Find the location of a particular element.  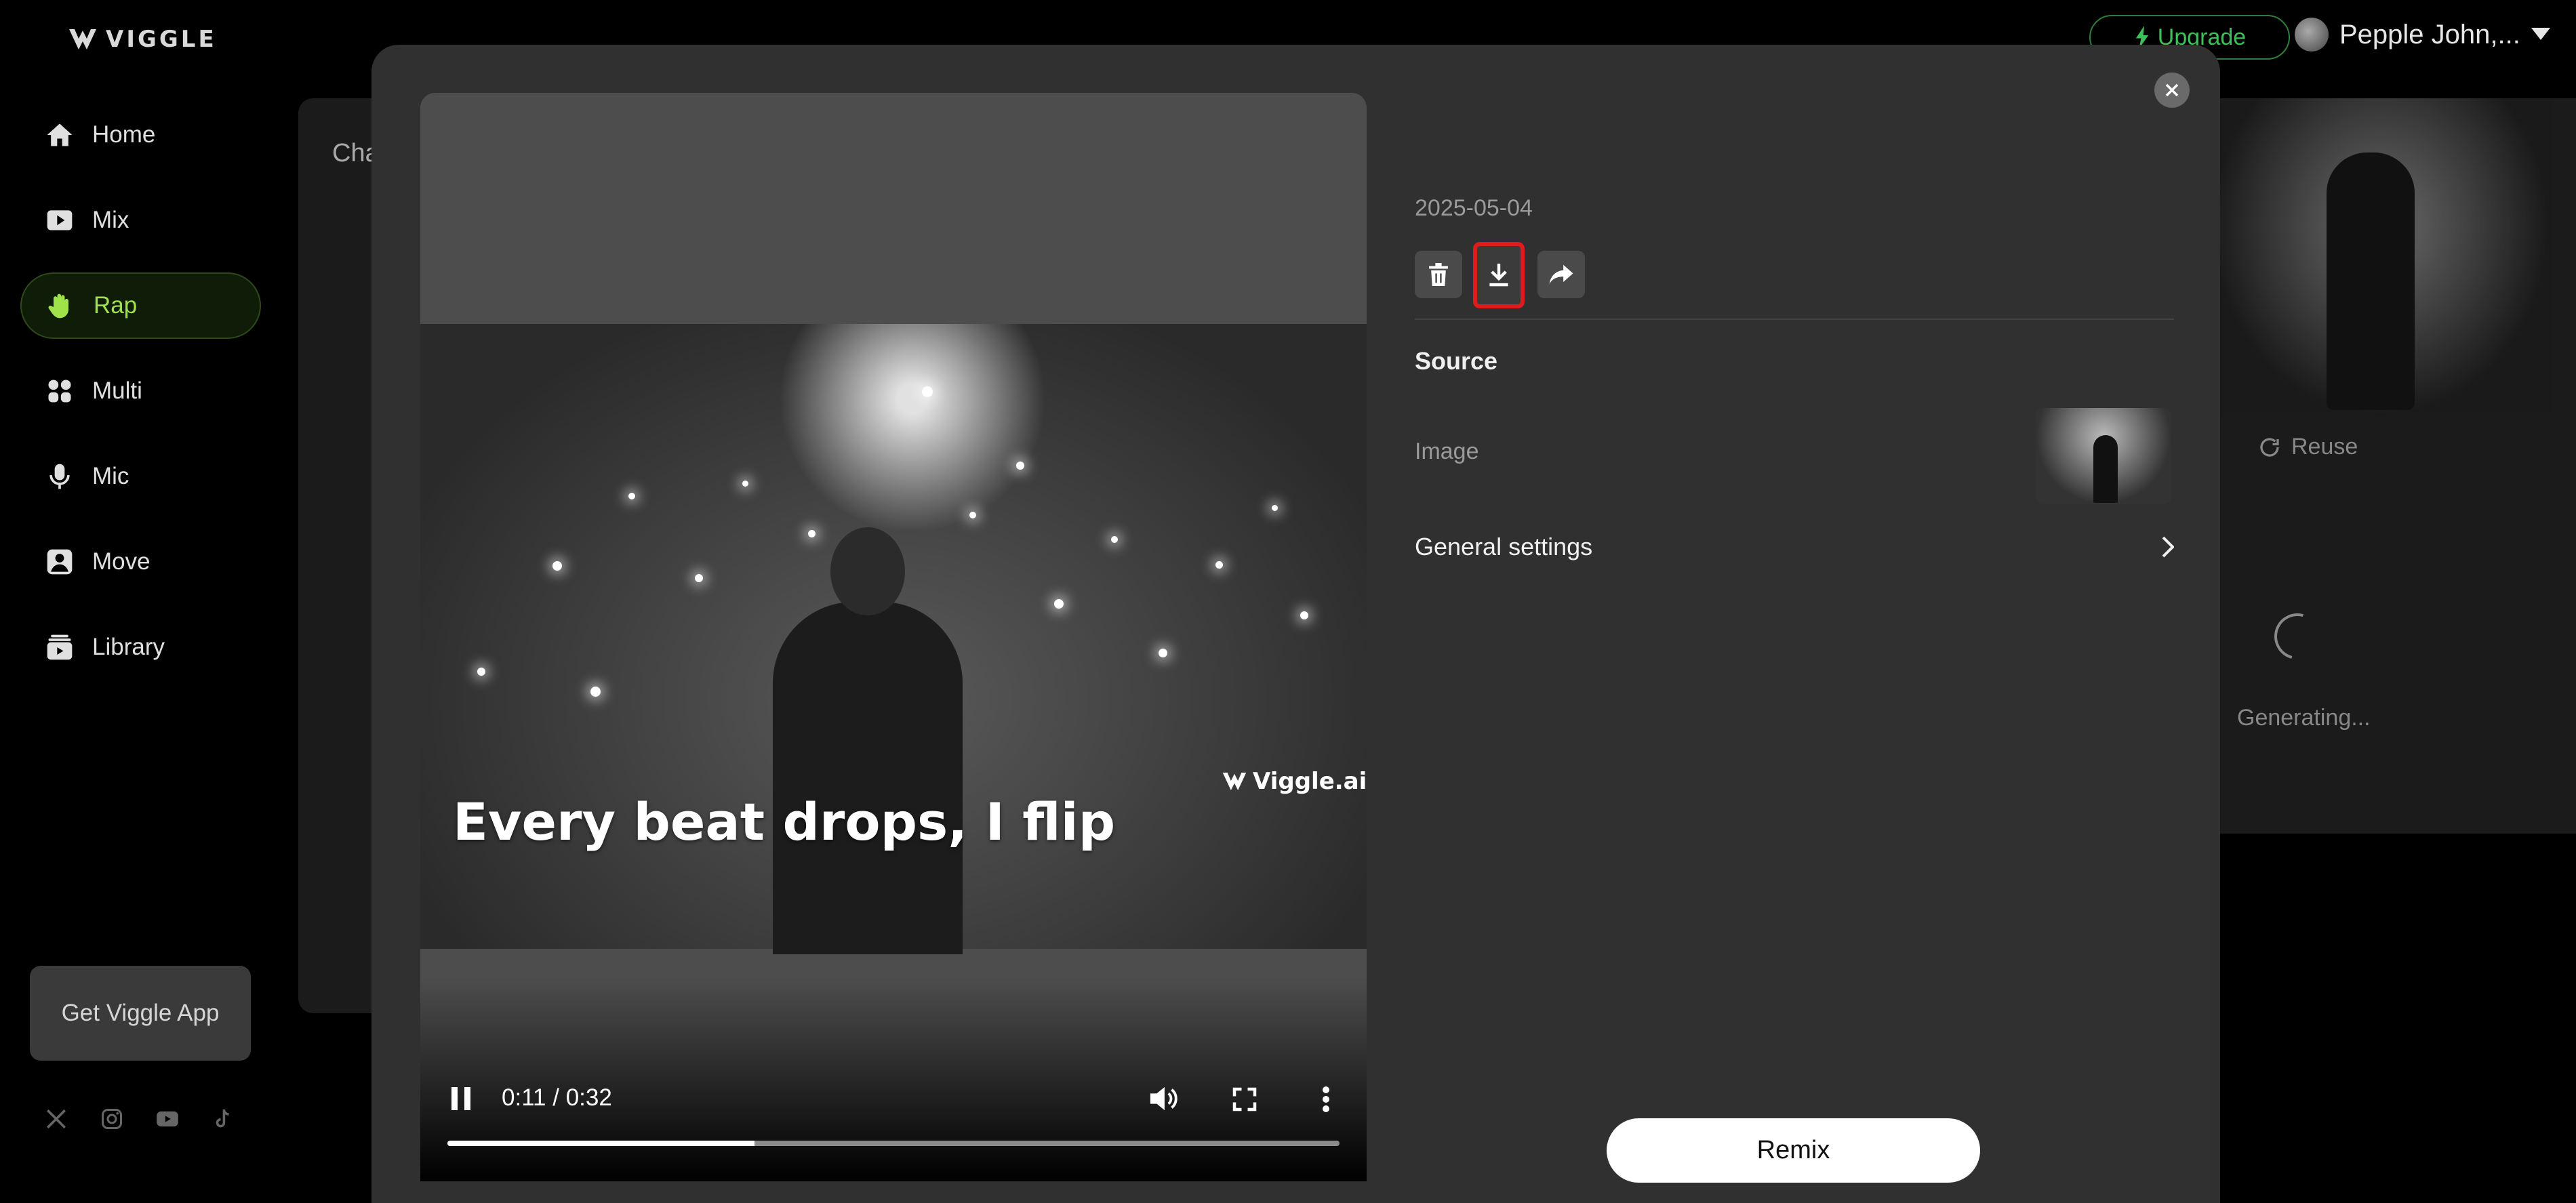

fullscreen-button is located at coordinates (1244, 1100).